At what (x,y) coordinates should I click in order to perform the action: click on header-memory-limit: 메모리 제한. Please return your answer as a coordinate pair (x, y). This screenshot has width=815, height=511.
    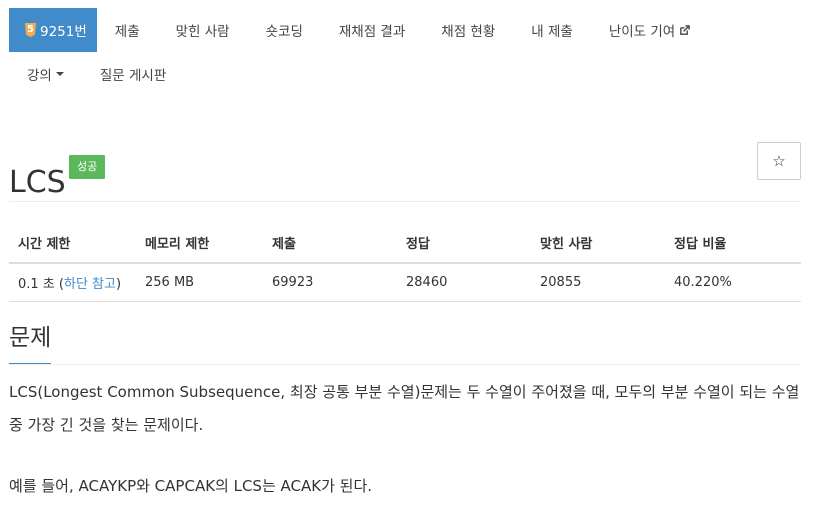
    Looking at the image, I should click on (199, 243).